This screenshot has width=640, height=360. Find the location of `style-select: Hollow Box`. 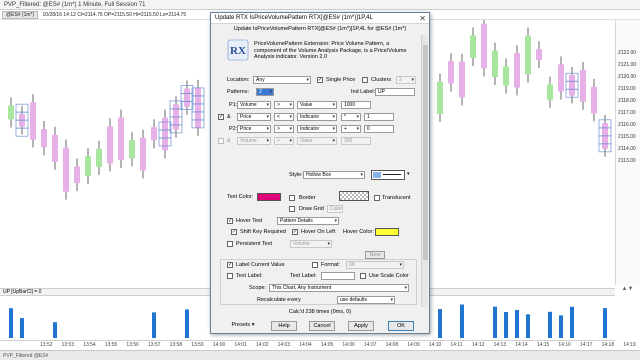

style-select: Hollow Box is located at coordinates (334, 175).